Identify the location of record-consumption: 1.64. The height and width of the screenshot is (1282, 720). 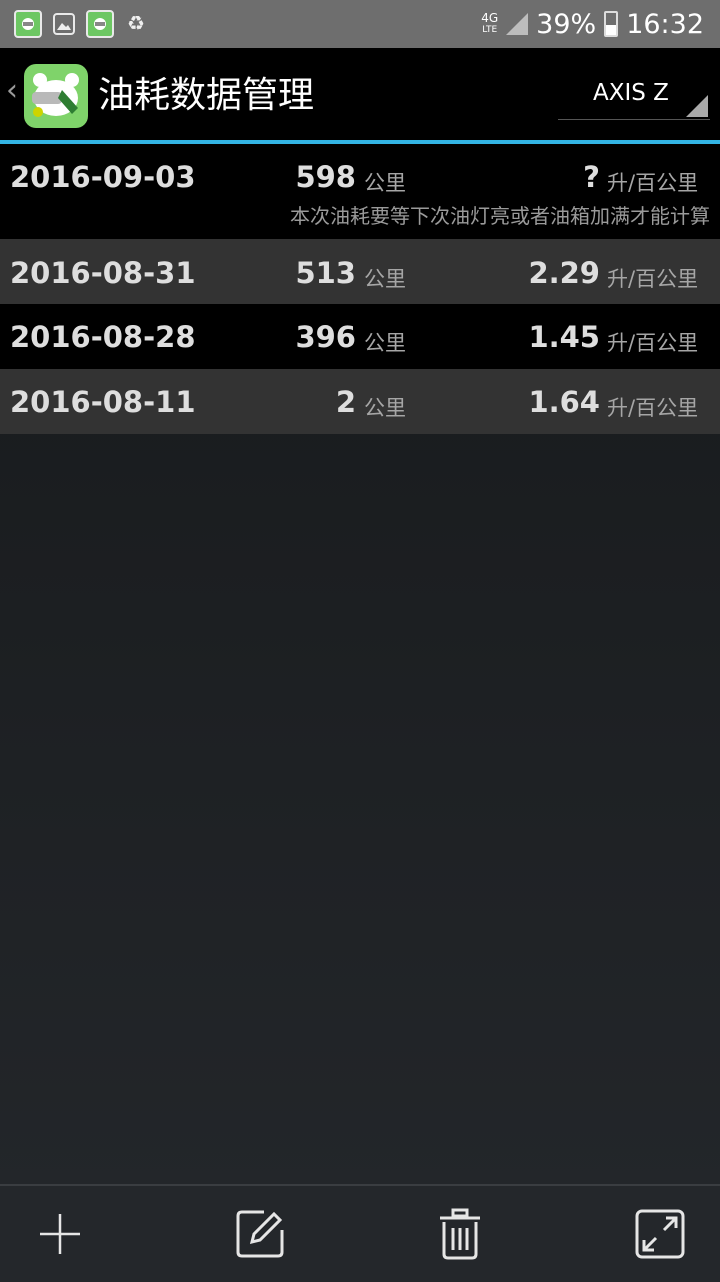
(564, 402).